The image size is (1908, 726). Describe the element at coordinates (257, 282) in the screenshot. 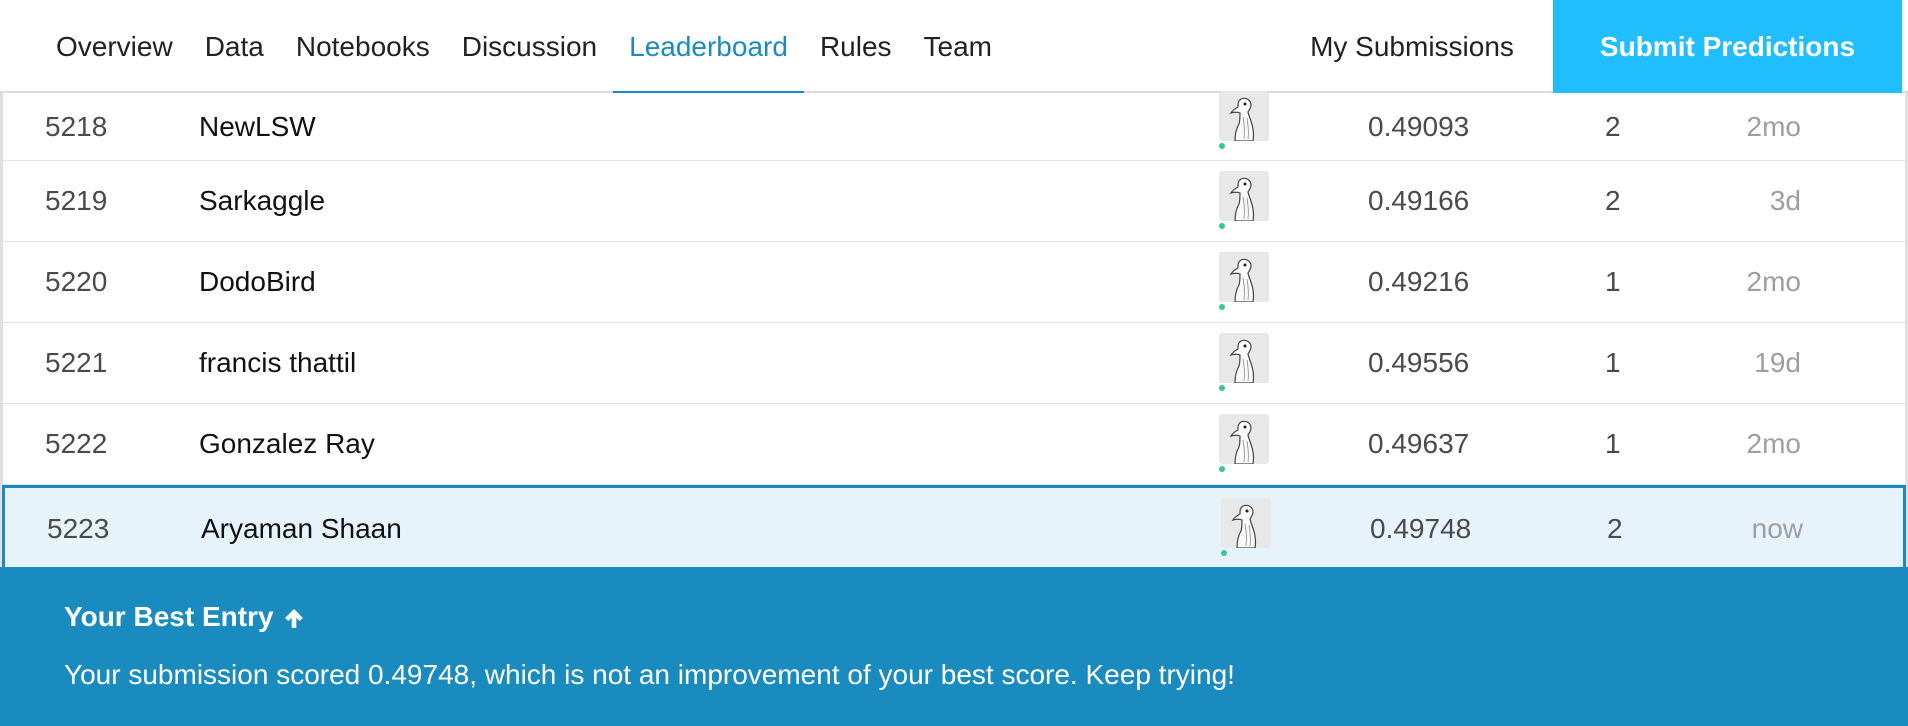

I see `team-name: DodoBird` at that location.